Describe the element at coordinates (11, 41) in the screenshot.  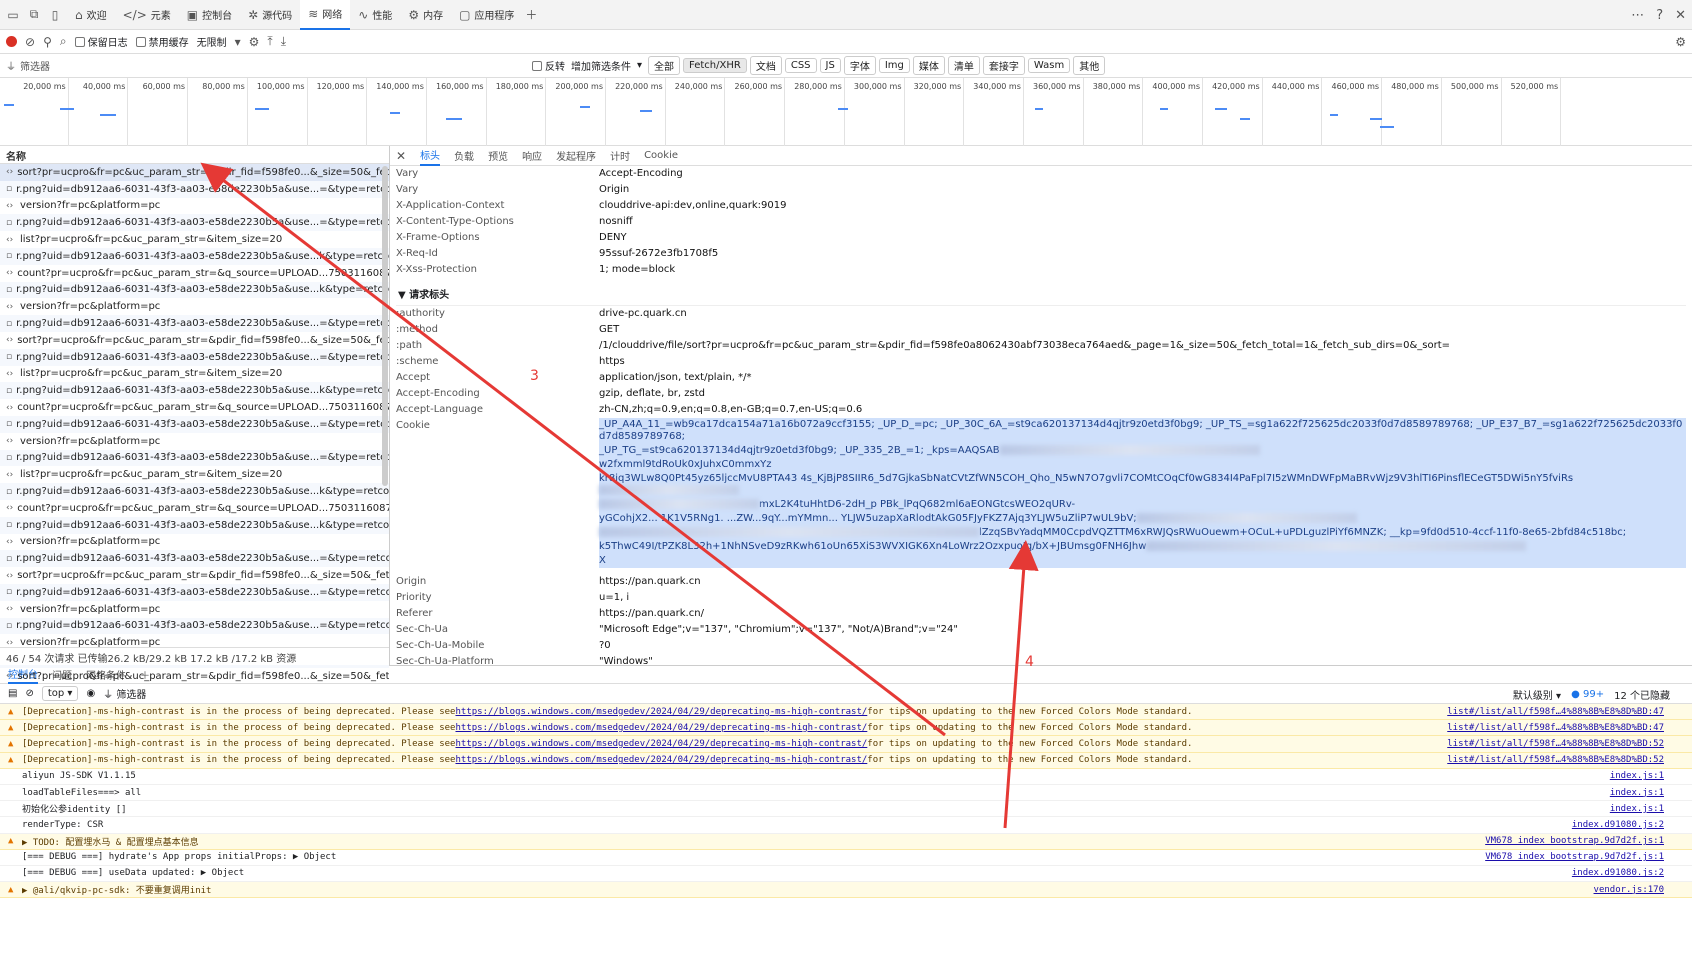
I see `record-button` at that location.